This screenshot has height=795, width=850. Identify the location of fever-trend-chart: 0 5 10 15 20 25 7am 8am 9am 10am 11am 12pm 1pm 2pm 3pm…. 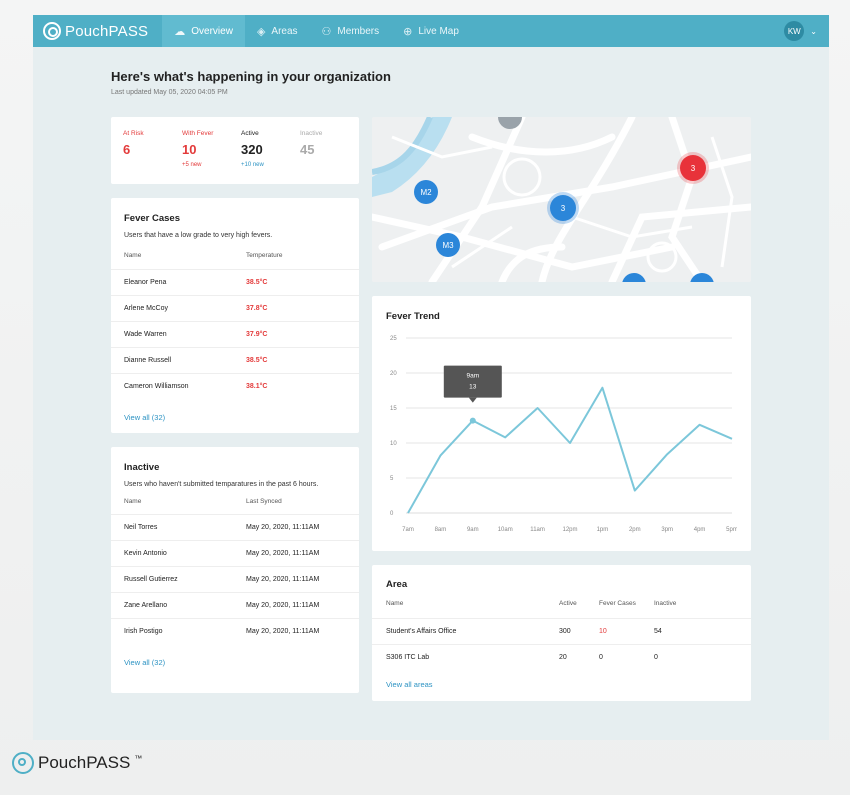
(561, 438).